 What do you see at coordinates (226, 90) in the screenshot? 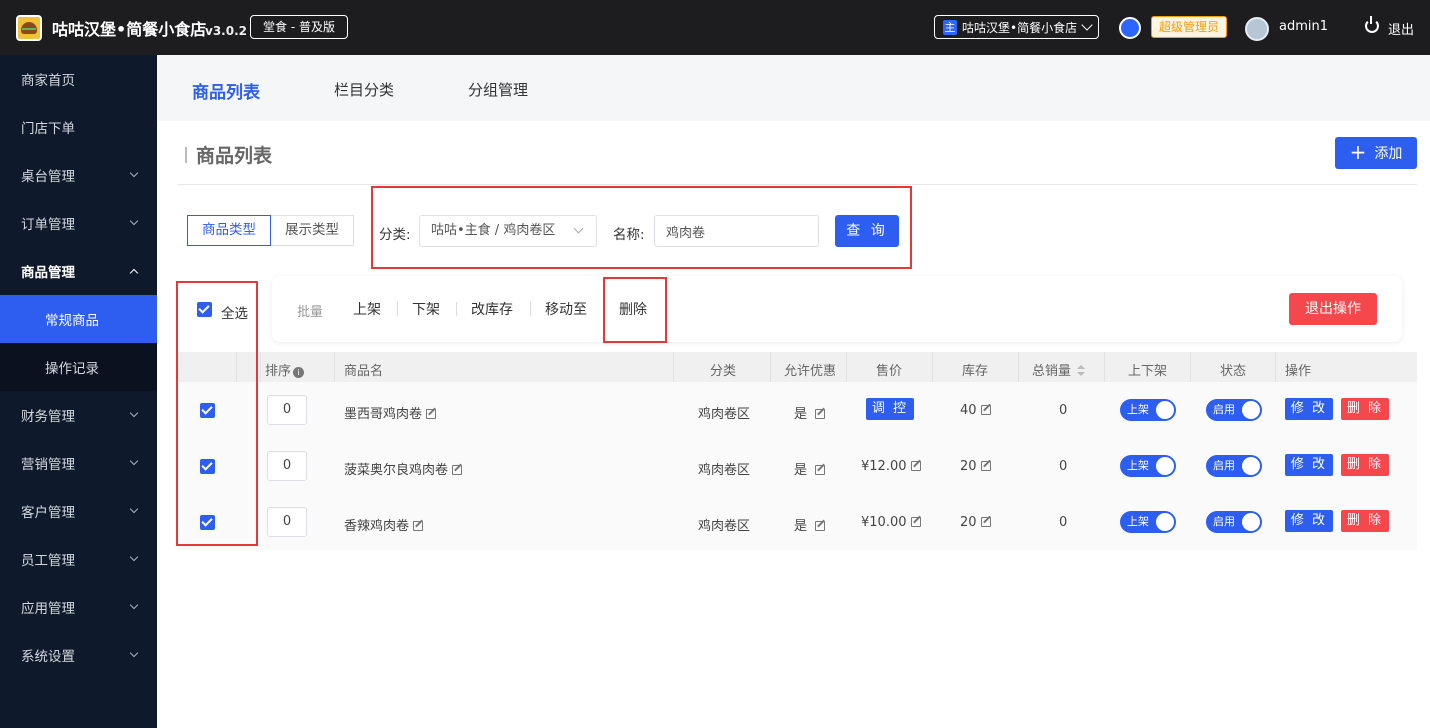
I see `tab-product-list: 商品列表` at bounding box center [226, 90].